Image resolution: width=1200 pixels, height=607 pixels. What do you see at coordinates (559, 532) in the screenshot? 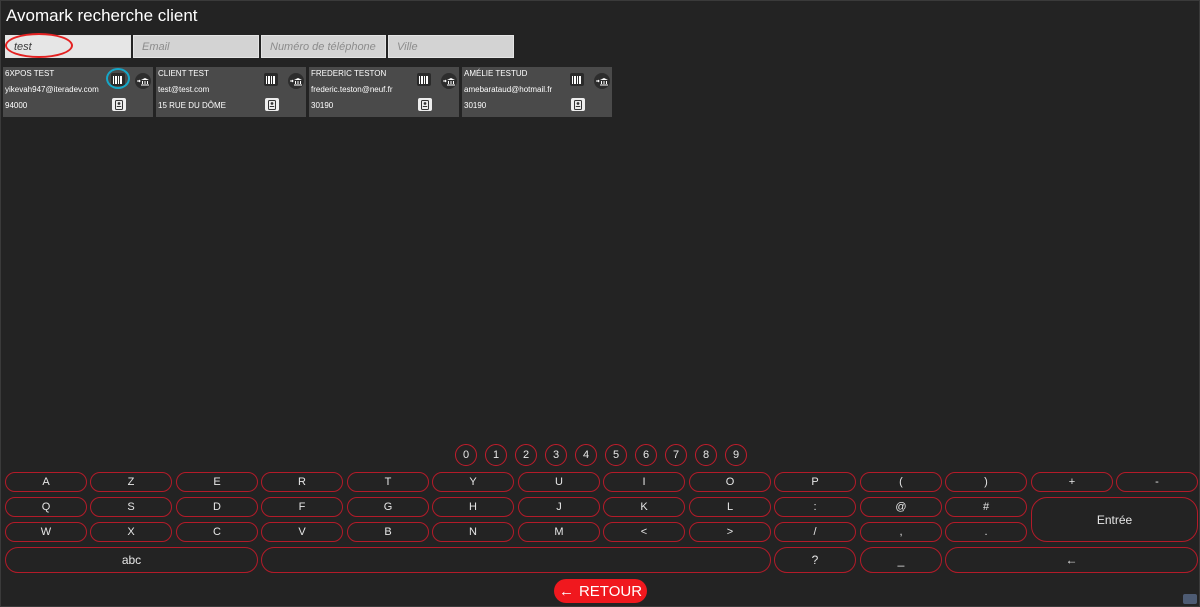
I see `key-m: M` at bounding box center [559, 532].